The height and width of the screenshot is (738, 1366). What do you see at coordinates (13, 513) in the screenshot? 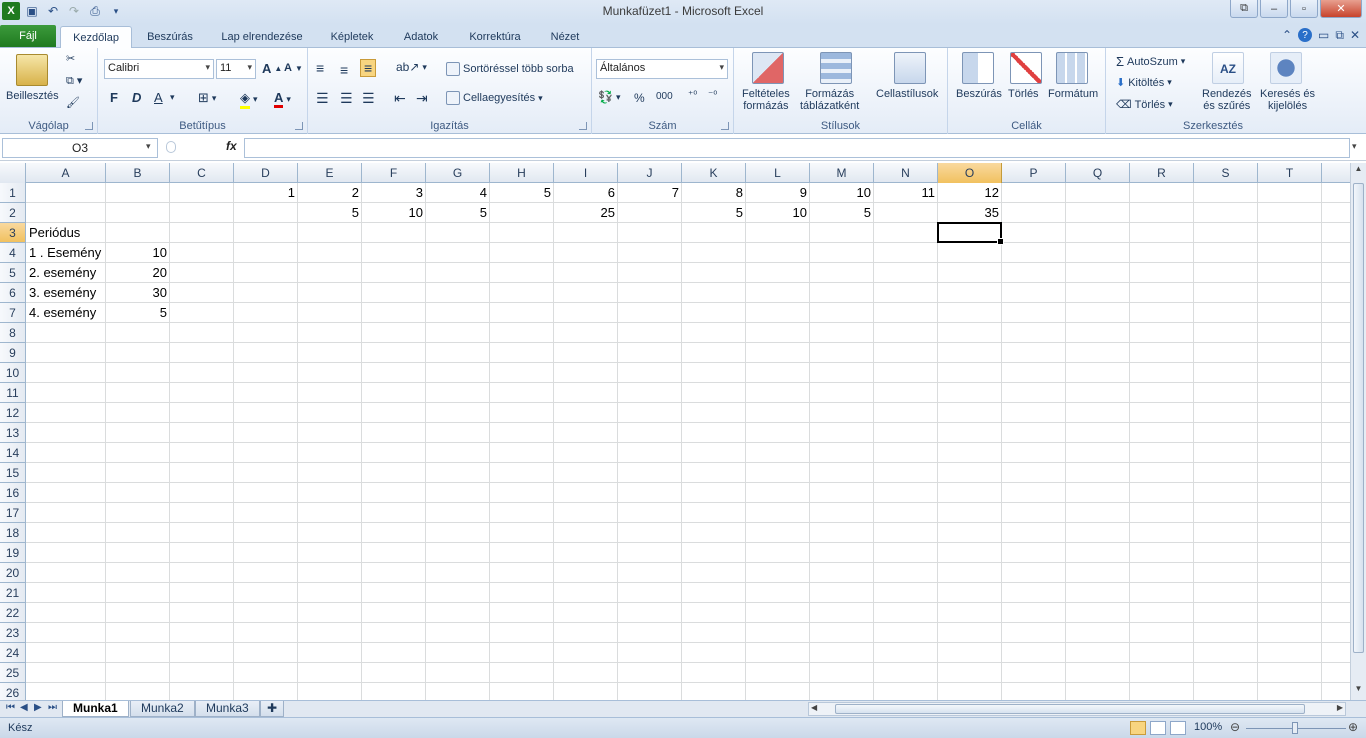
I see `row-header-17: 17` at bounding box center [13, 513].